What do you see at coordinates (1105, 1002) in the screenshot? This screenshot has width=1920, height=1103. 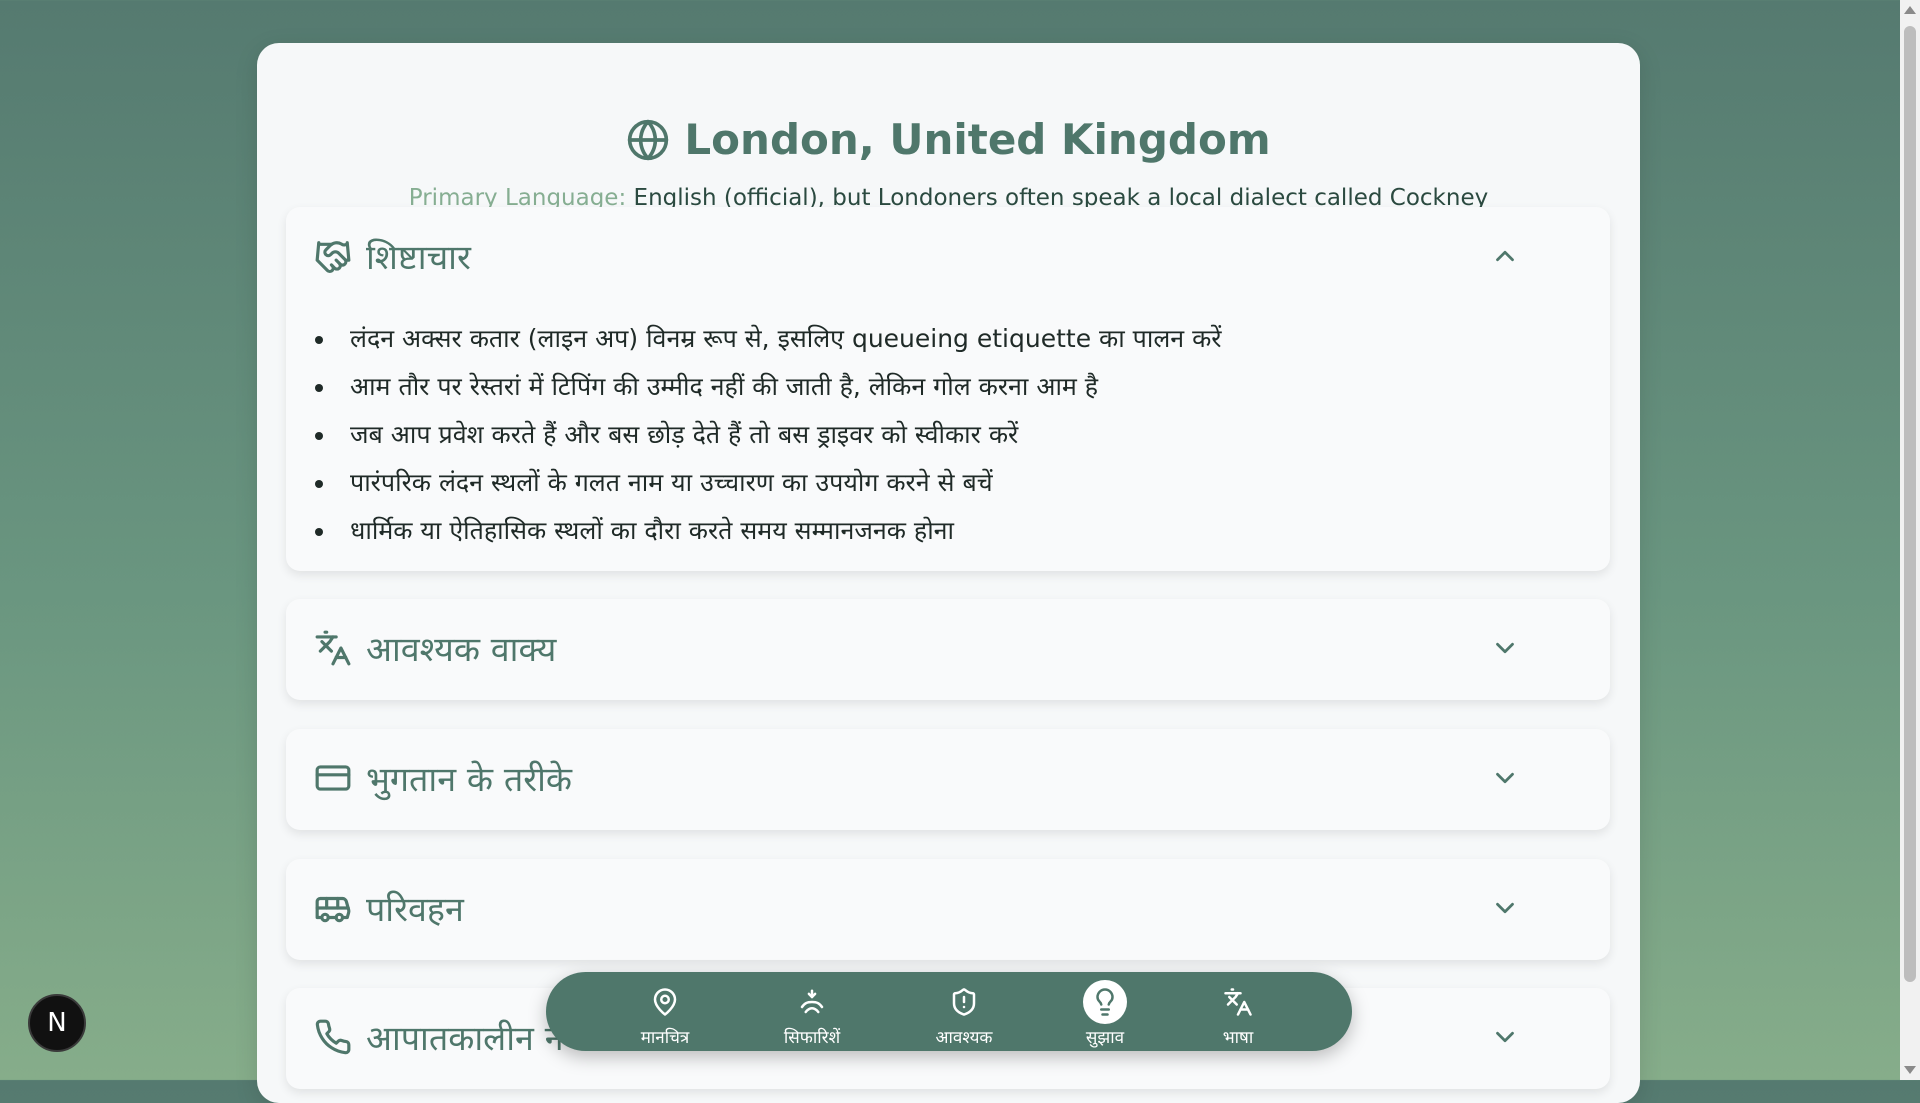 I see `lightbulb-icon` at bounding box center [1105, 1002].